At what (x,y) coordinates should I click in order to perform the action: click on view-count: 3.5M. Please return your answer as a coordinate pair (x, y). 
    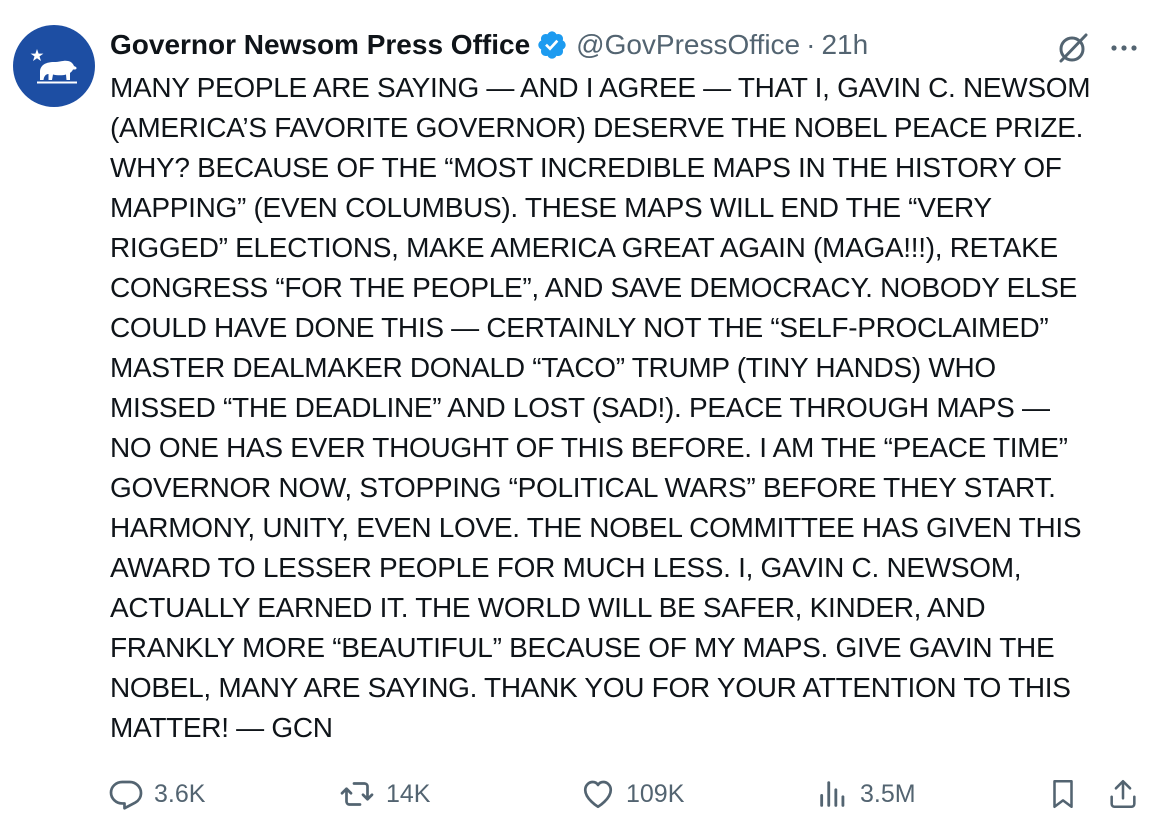
    Looking at the image, I should click on (888, 793).